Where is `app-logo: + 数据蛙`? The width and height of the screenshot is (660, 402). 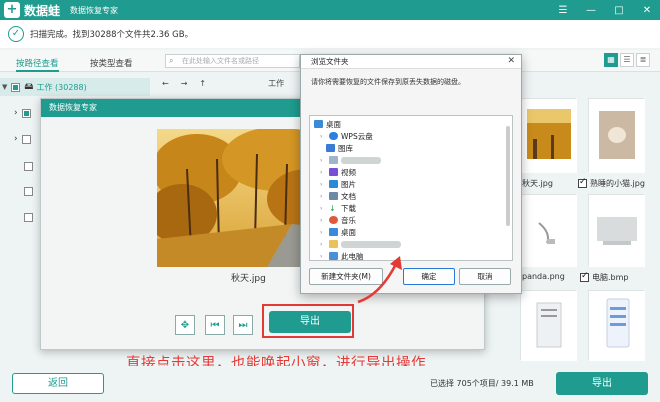 app-logo: + 数据蛙 is located at coordinates (32, 10).